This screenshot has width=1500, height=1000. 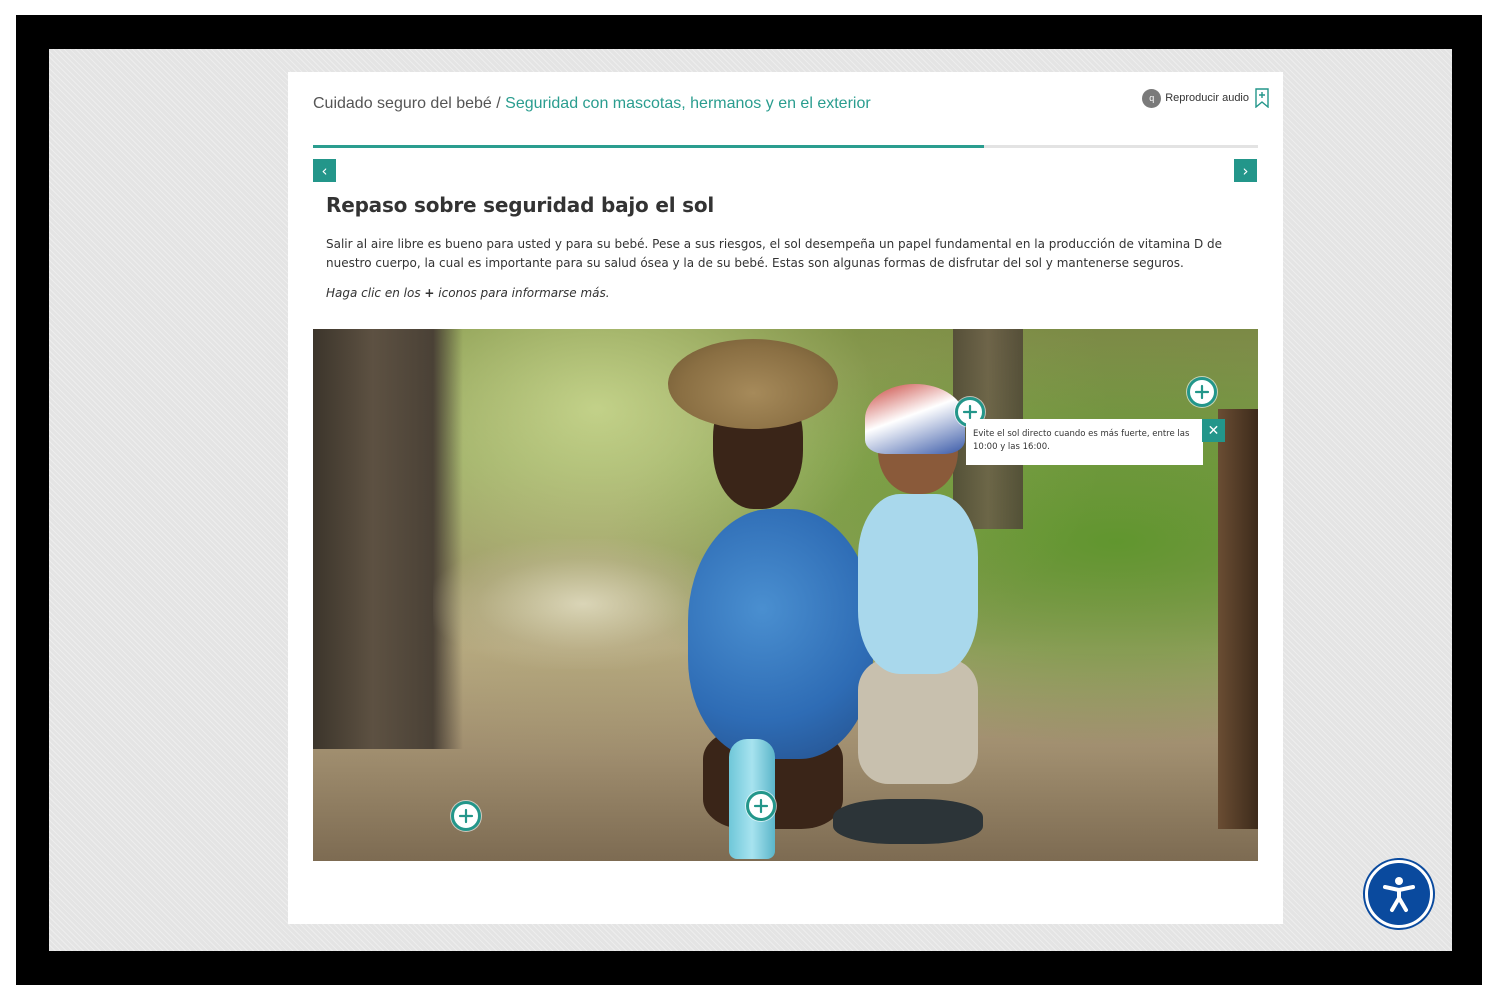 I want to click on photo-woman-hat, so click(x=753, y=384).